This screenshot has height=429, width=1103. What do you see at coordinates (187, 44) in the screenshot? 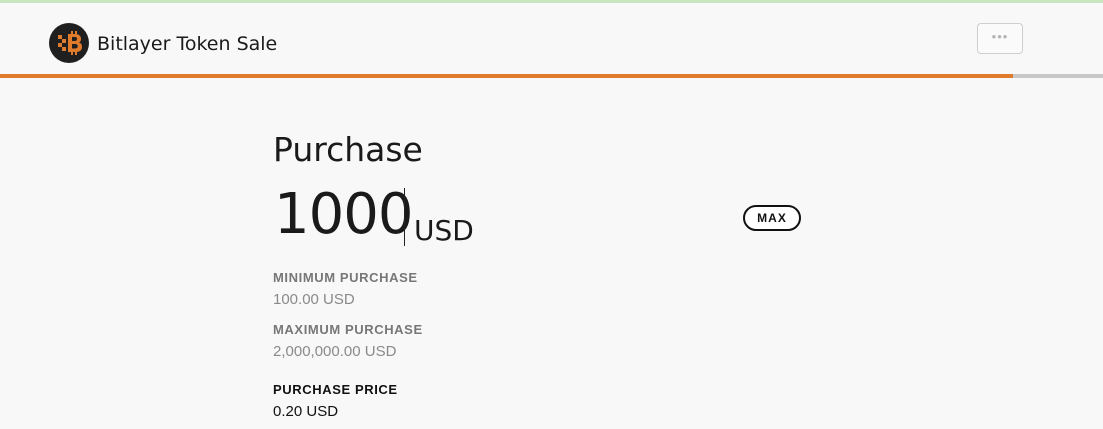
I see `app-title: Bitlayer Token Sale` at bounding box center [187, 44].